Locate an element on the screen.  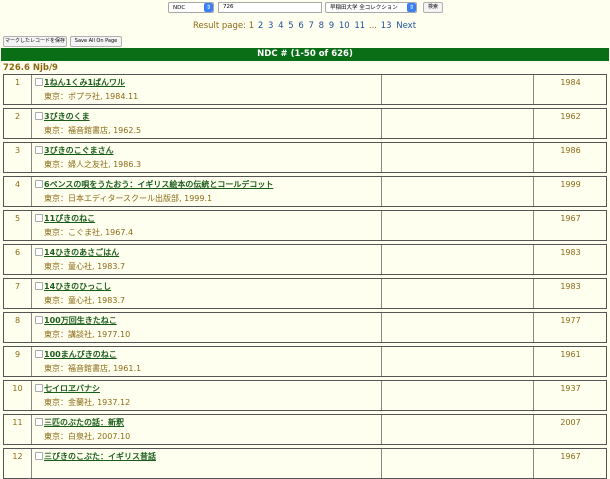
scope-select: 早稲田大学 全コレクション ⇕ is located at coordinates (371, 7).